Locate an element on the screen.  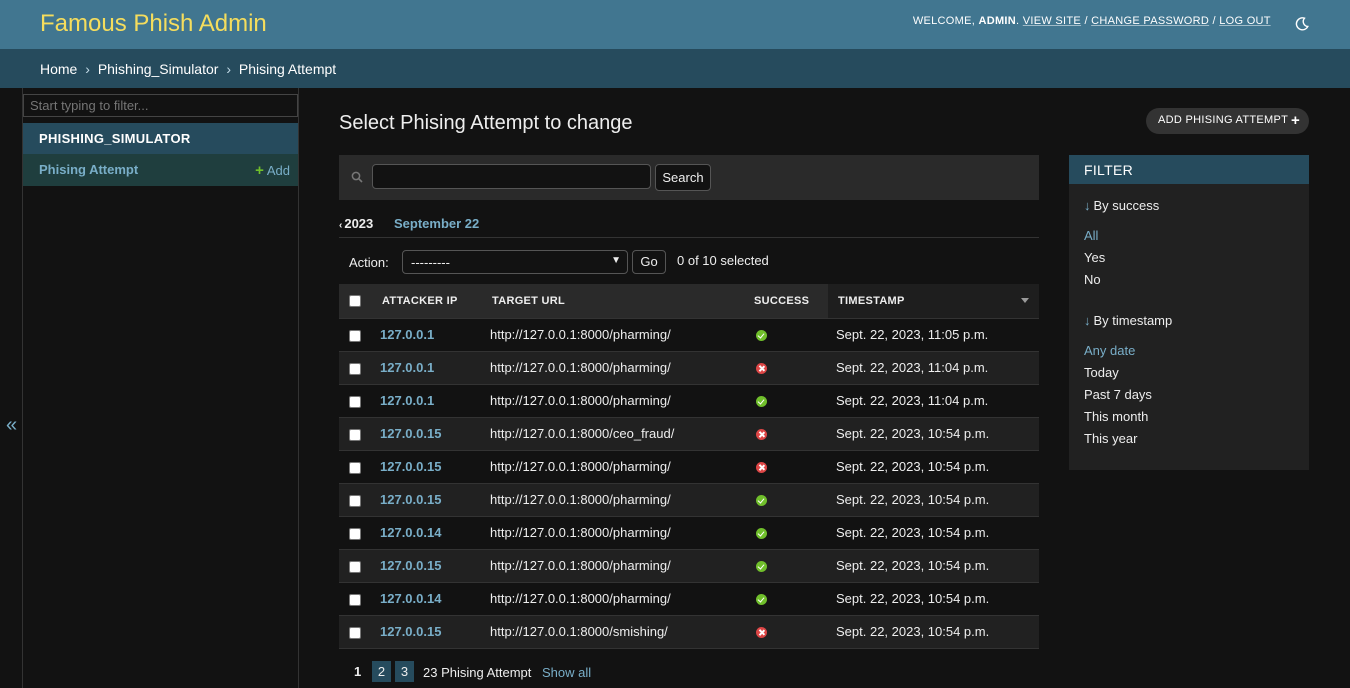
logout-link: LOG OUT is located at coordinates (1244, 21).